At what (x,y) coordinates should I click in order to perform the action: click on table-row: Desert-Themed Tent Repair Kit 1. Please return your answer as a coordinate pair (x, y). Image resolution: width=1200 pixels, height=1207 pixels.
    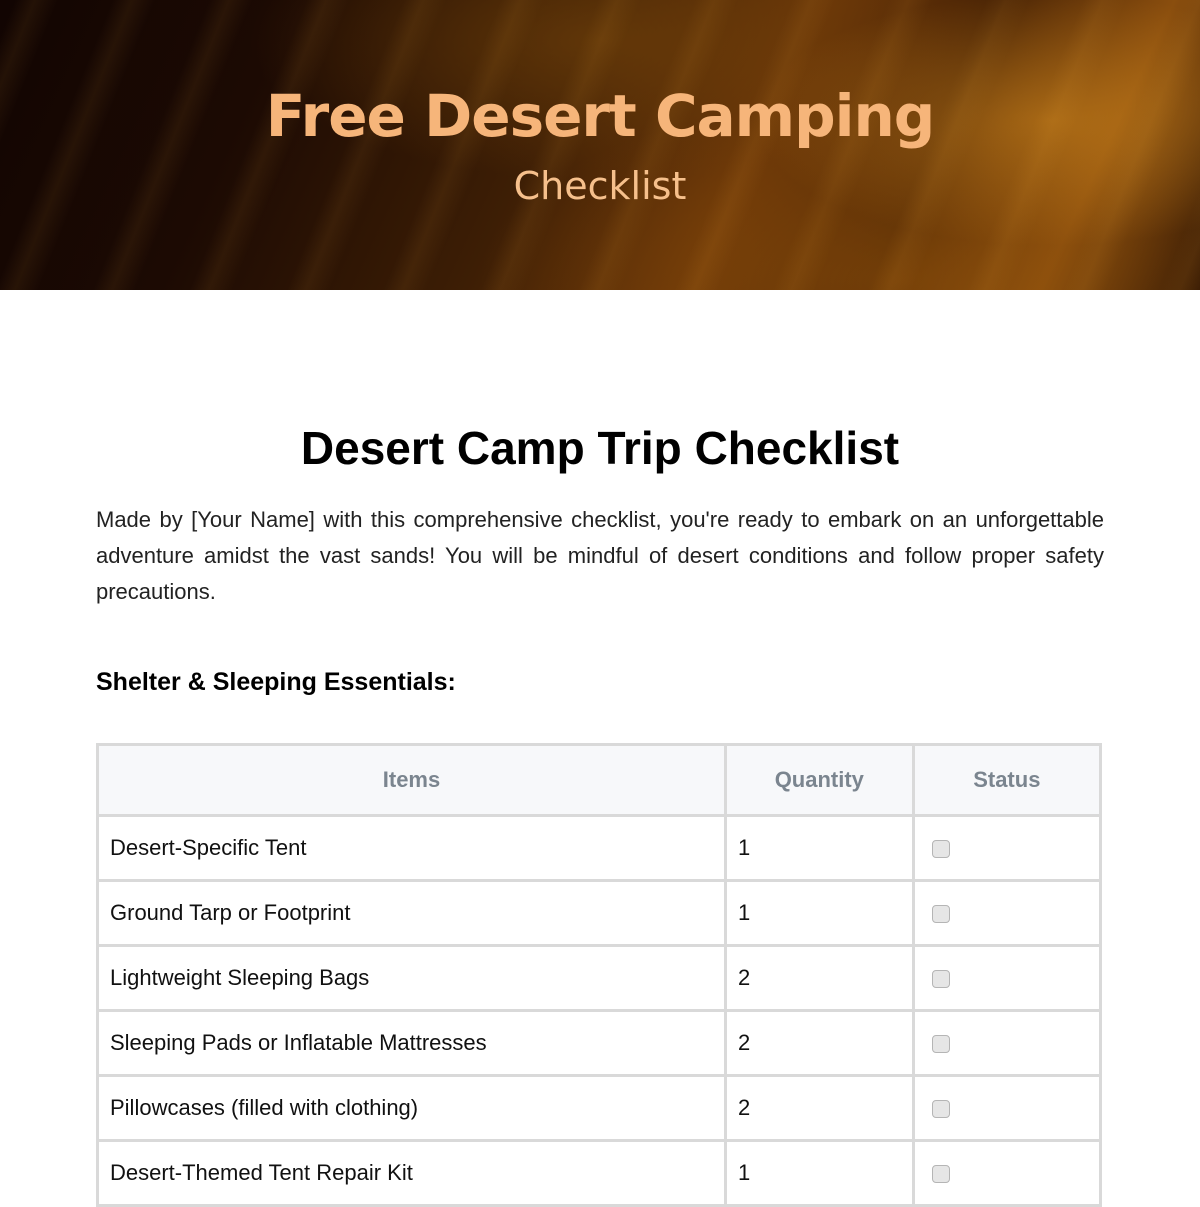
    Looking at the image, I should click on (599, 1173).